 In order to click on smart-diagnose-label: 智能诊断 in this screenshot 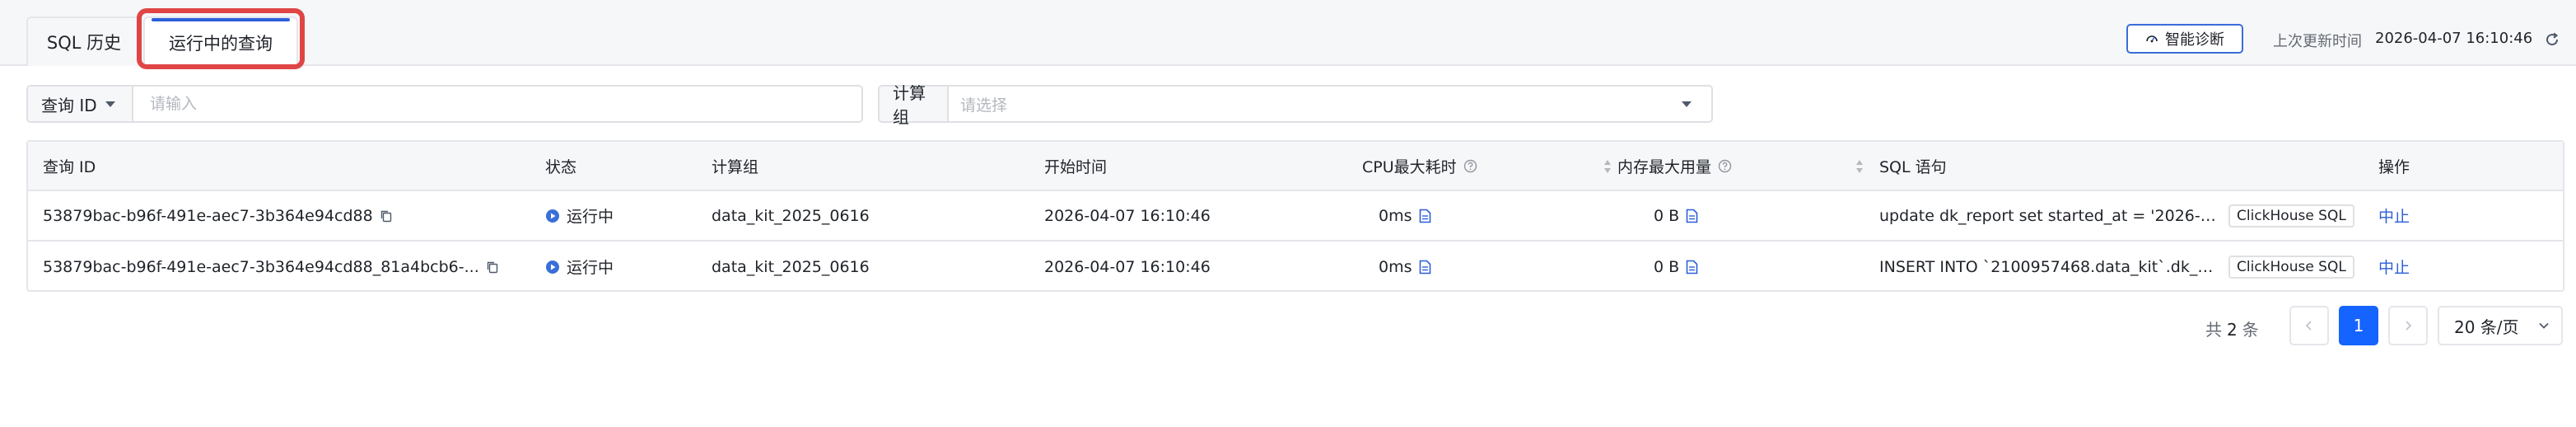, I will do `click(2194, 40)`.